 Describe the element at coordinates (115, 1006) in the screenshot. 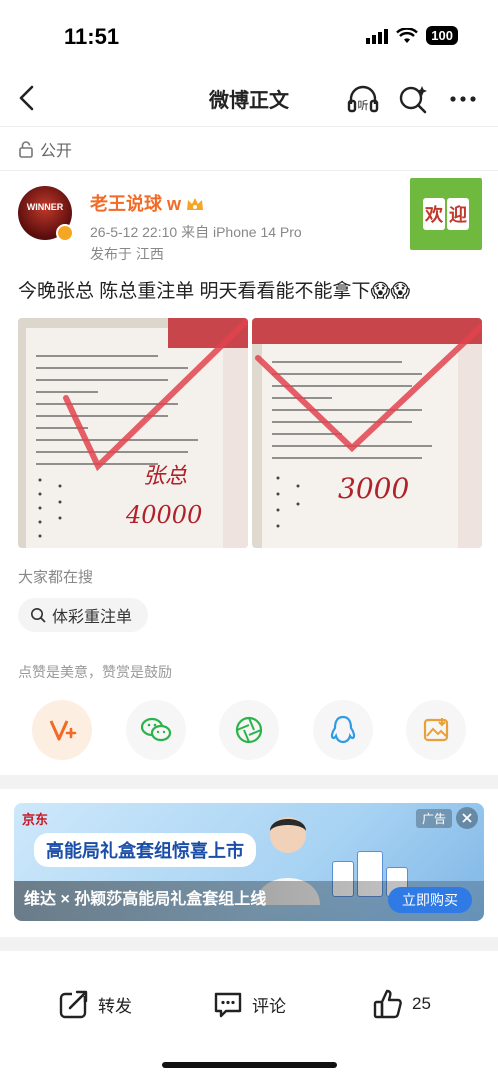

I see `repost-label: 转发` at that location.